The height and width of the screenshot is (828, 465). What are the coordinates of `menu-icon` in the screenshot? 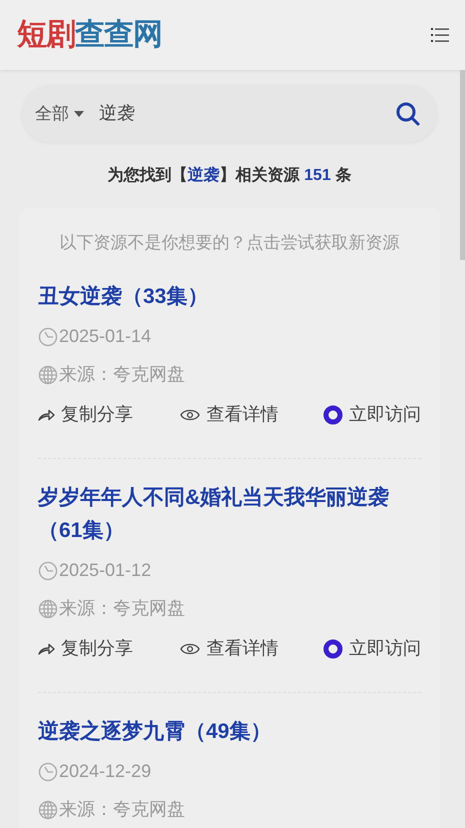 It's located at (440, 35).